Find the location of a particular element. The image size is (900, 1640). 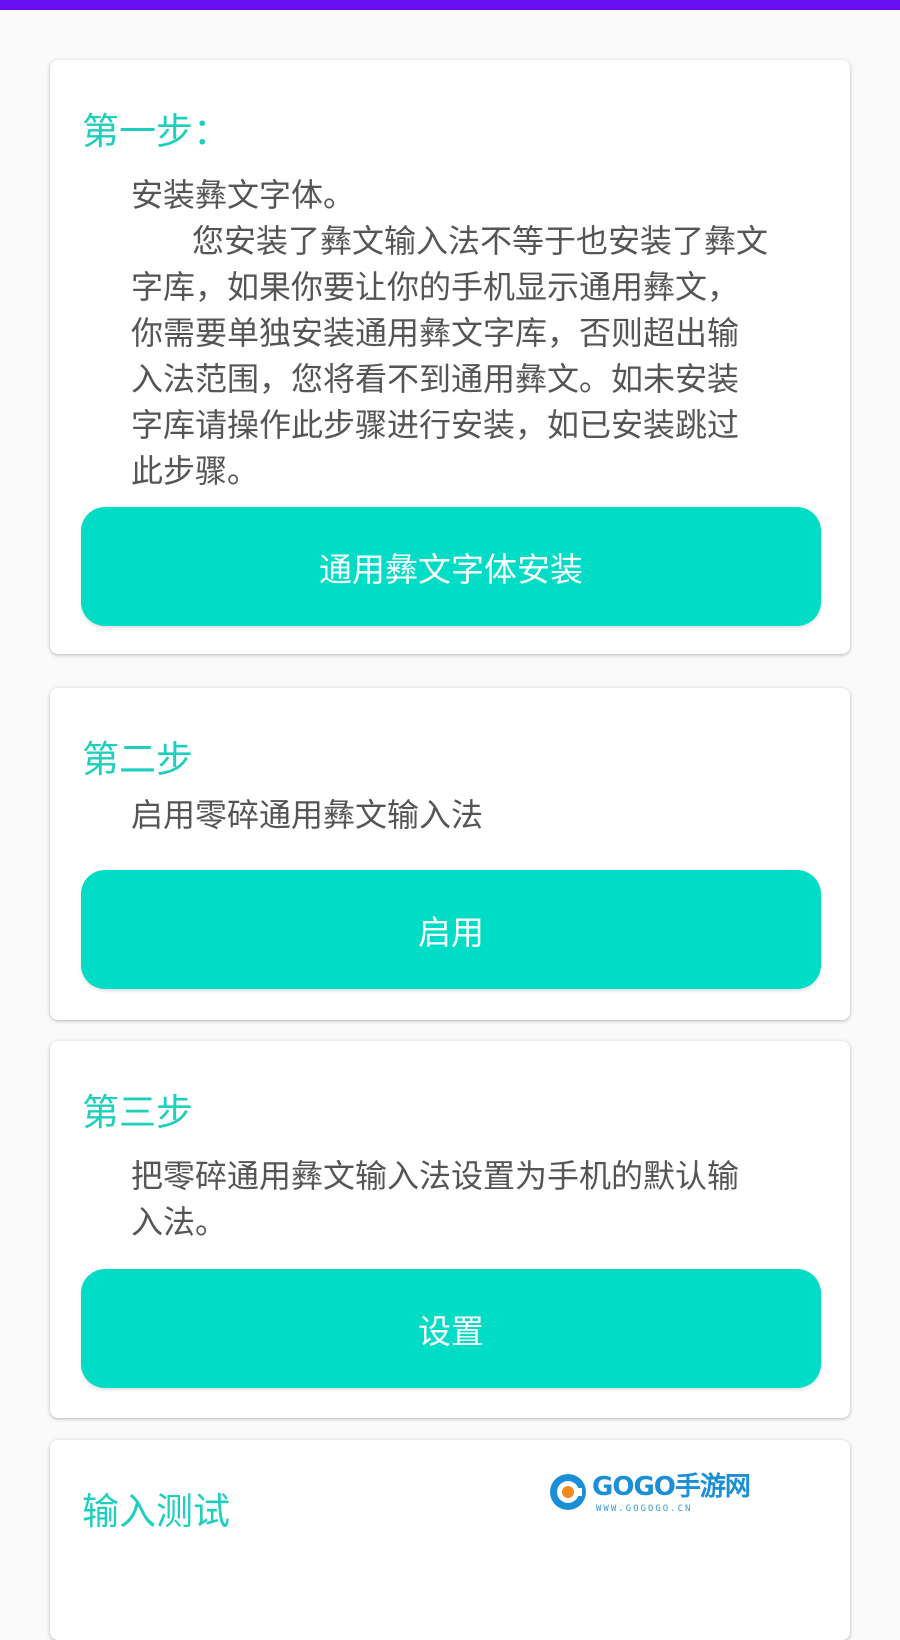

step-description-3: 把零碎通用彝文输入法设置为手机的默认输 入法。 is located at coordinates (481, 1199).